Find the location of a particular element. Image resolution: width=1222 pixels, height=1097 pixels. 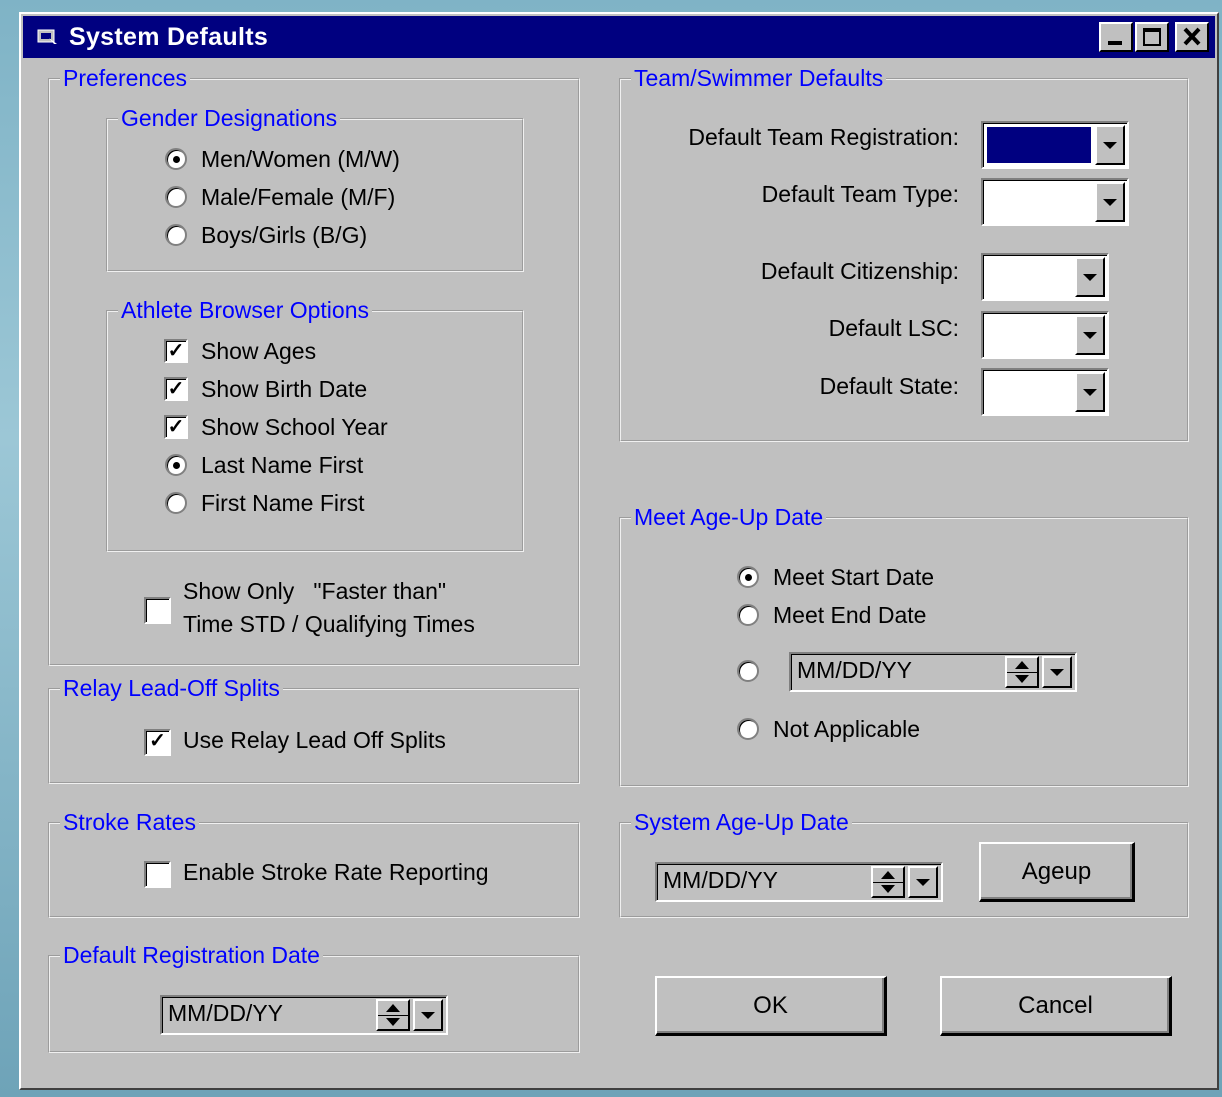

meet-custom-date-radio is located at coordinates (748, 671).